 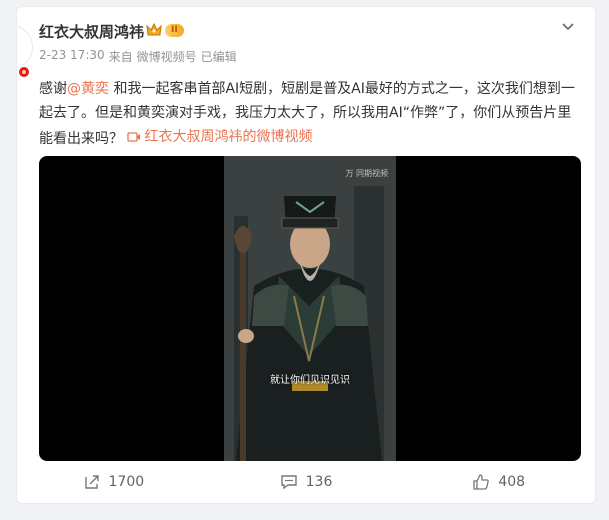 I want to click on vip-badge-group: II, so click(x=164, y=30).